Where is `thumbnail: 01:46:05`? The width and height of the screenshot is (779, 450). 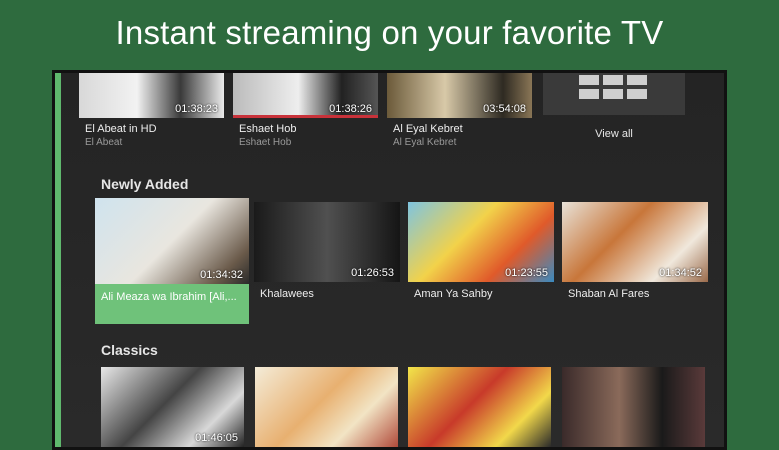
thumbnail: 01:46:05 is located at coordinates (172, 407).